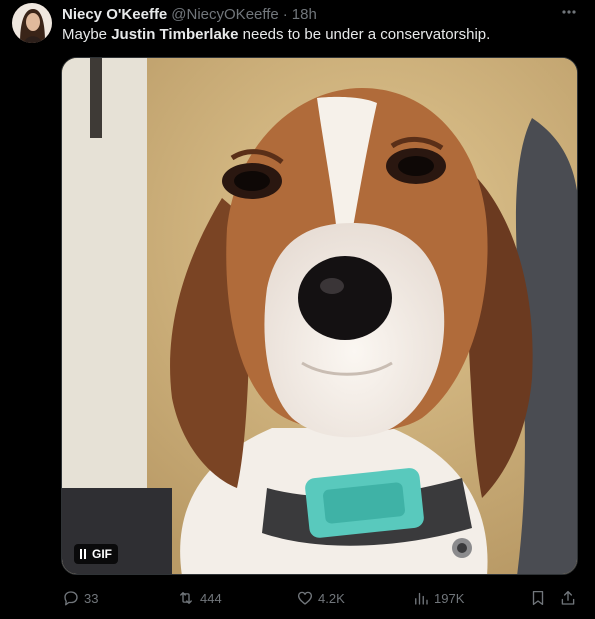 The image size is (595, 619). I want to click on more-horizontal-icon, so click(569, 12).